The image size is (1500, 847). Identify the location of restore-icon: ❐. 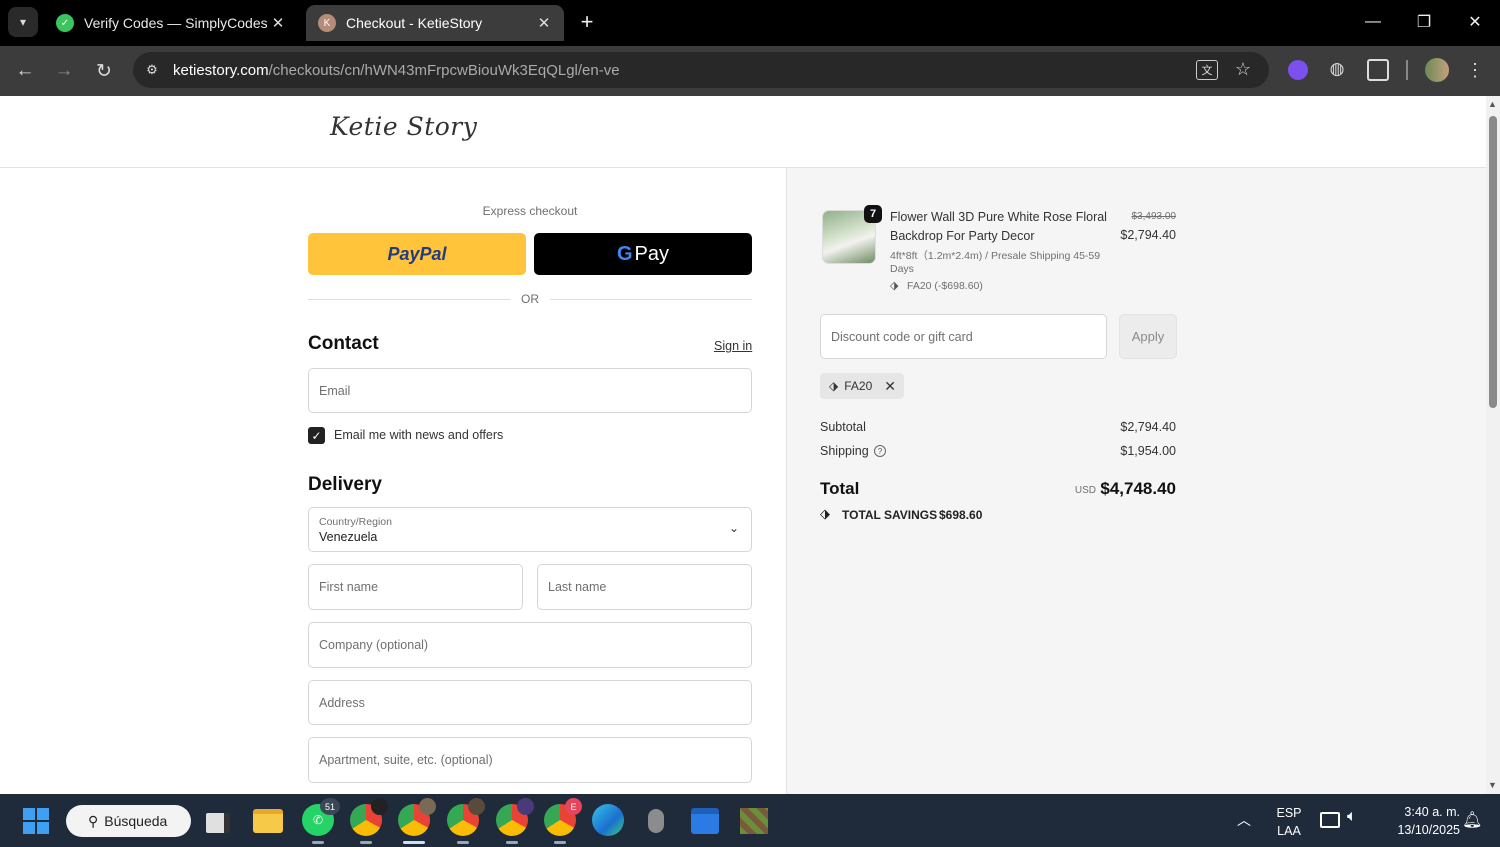
(1424, 22).